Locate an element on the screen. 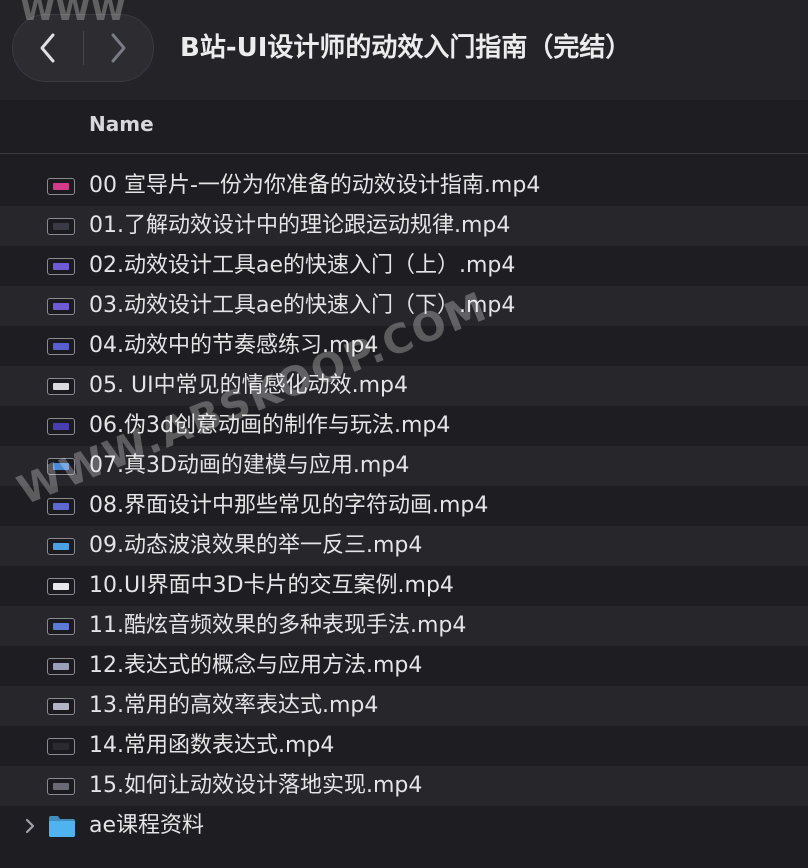 Image resolution: width=808 pixels, height=868 pixels. file-row: 15.如何让动效设计落地实现.mp4 is located at coordinates (404, 786).